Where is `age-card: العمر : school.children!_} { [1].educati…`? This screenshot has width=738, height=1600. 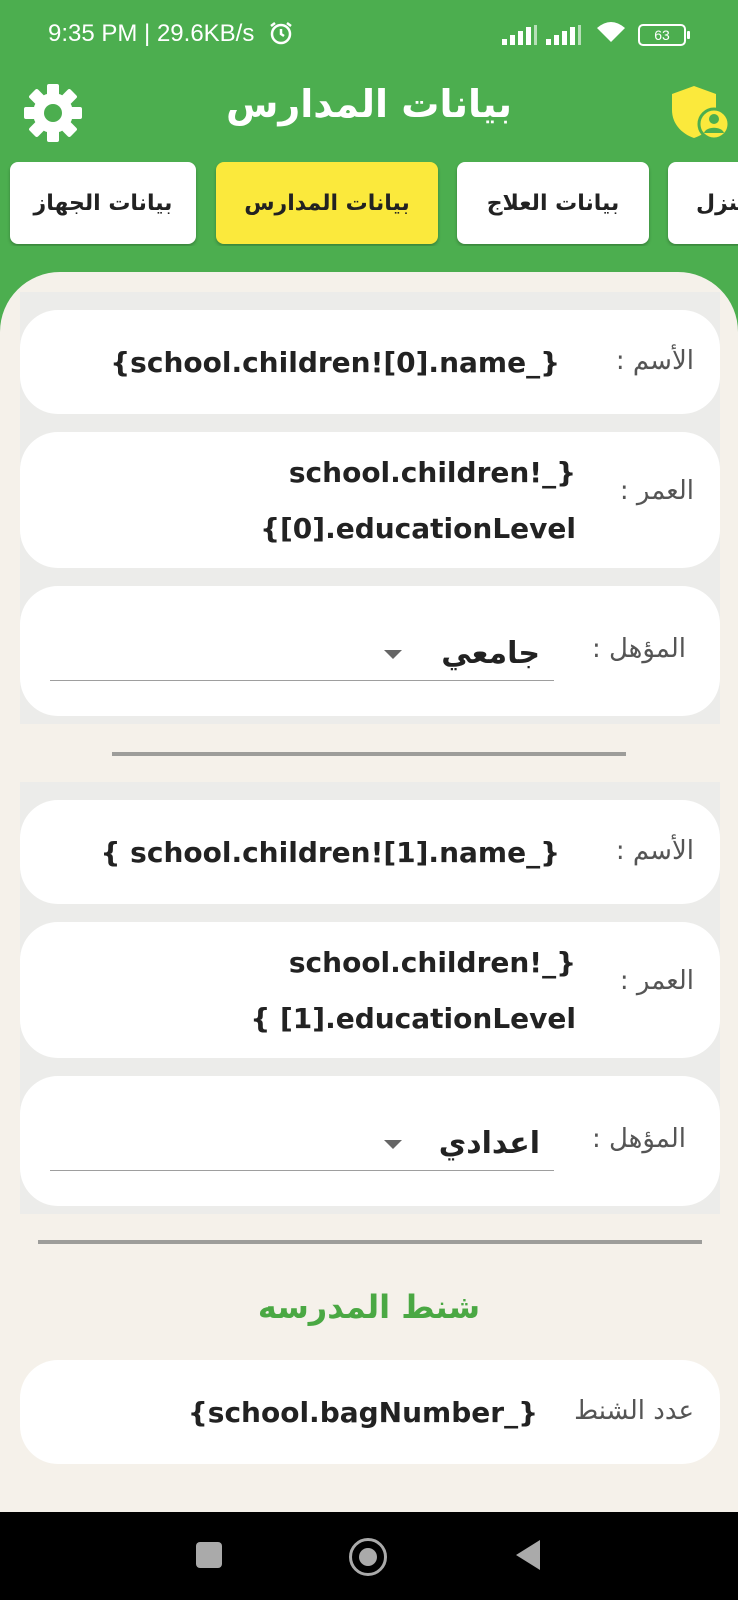 age-card: العمر : school.children!_} { [1].educati… is located at coordinates (370, 990).